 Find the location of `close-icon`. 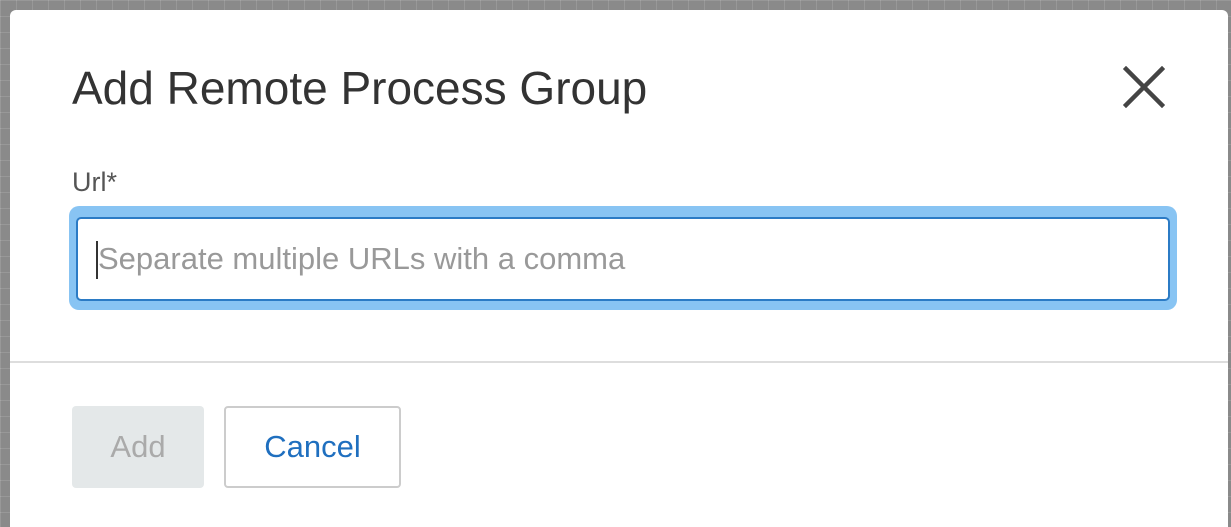

close-icon is located at coordinates (1144, 87).